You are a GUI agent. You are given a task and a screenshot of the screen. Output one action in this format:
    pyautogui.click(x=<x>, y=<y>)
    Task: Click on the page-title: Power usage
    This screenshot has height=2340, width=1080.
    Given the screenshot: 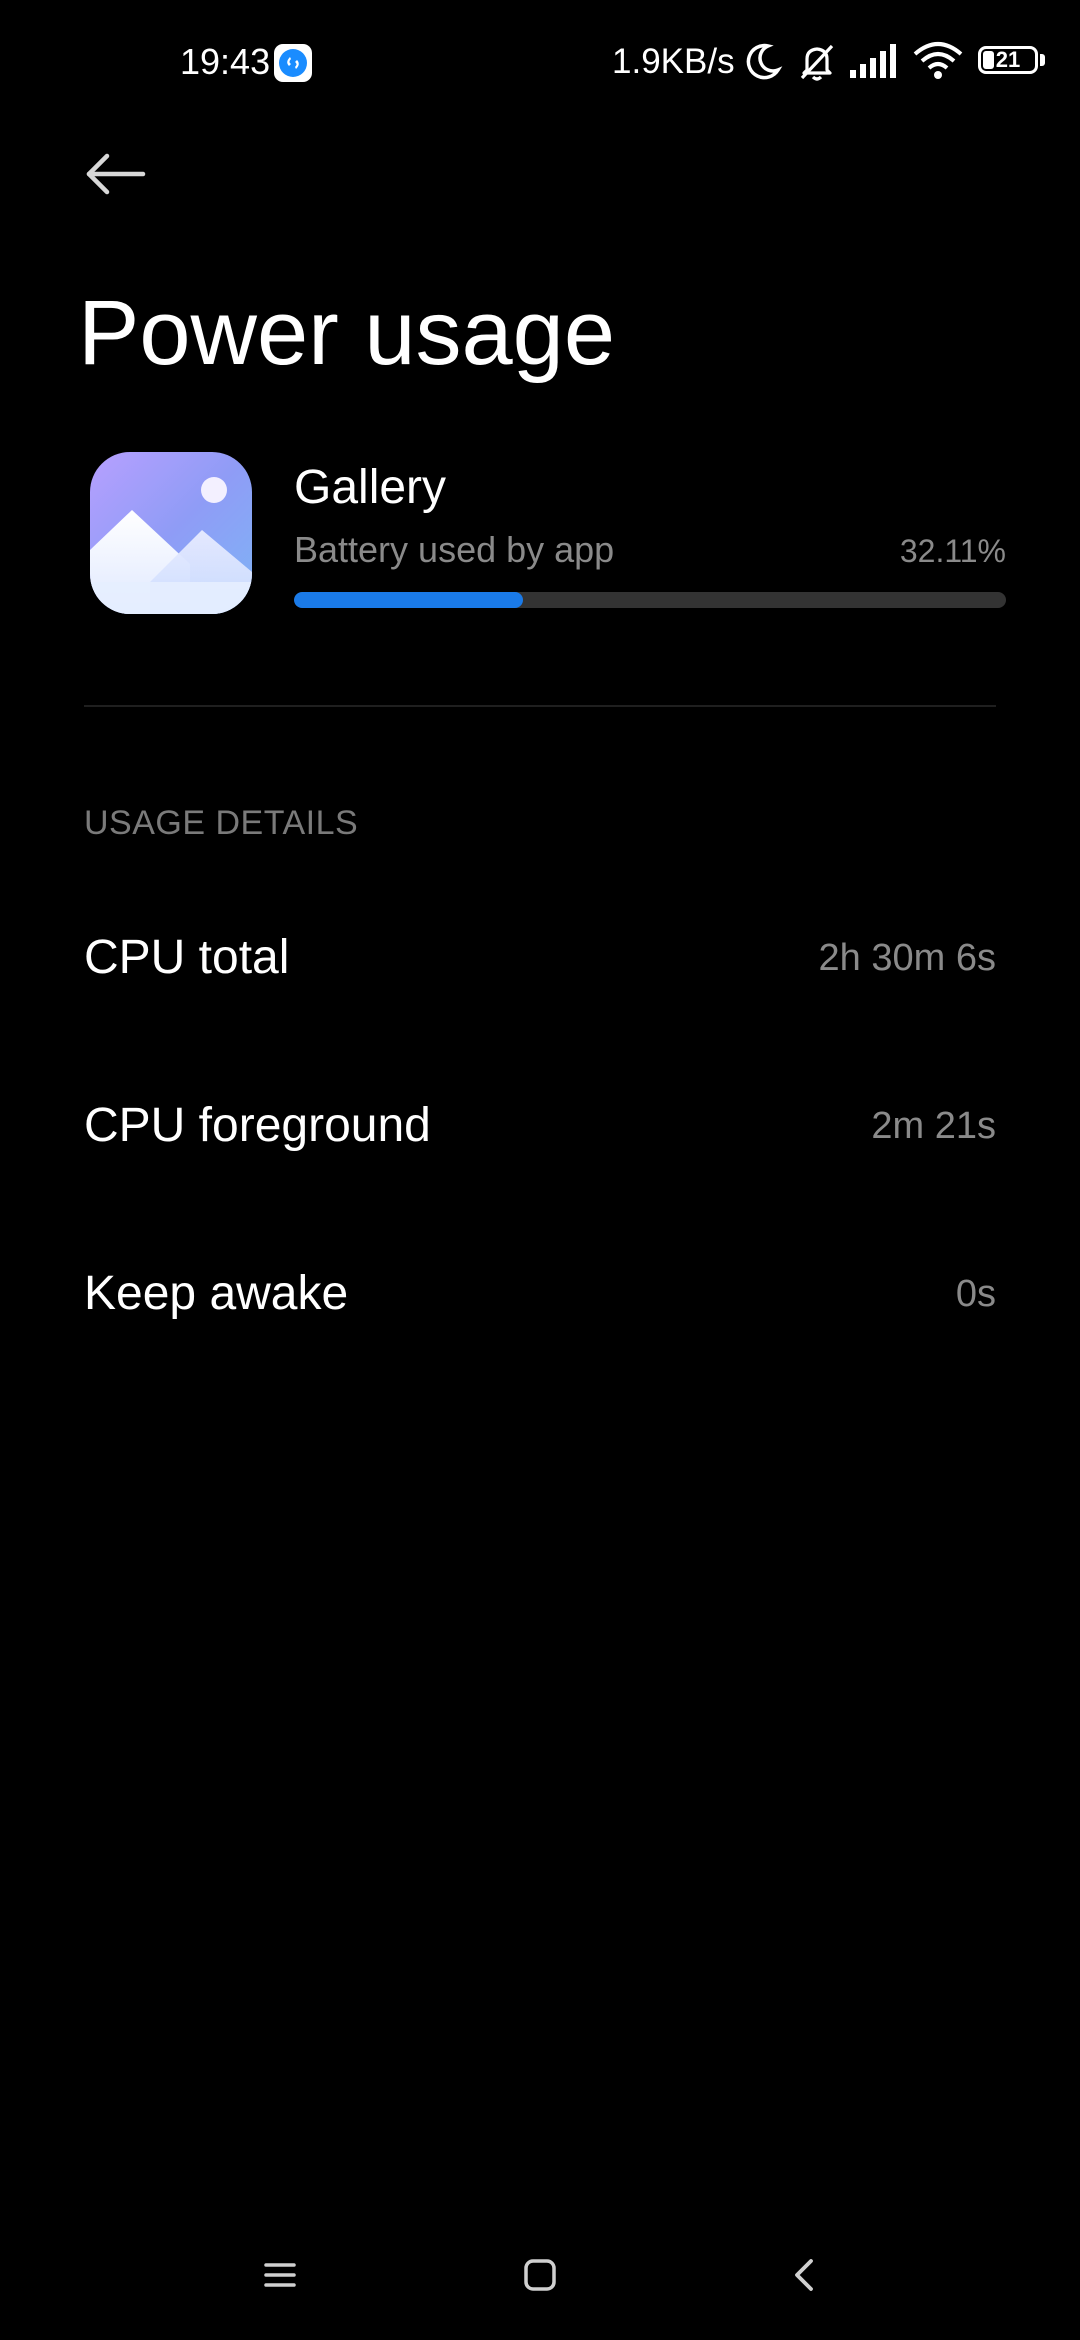 What is the action you would take?
    pyautogui.click(x=346, y=333)
    